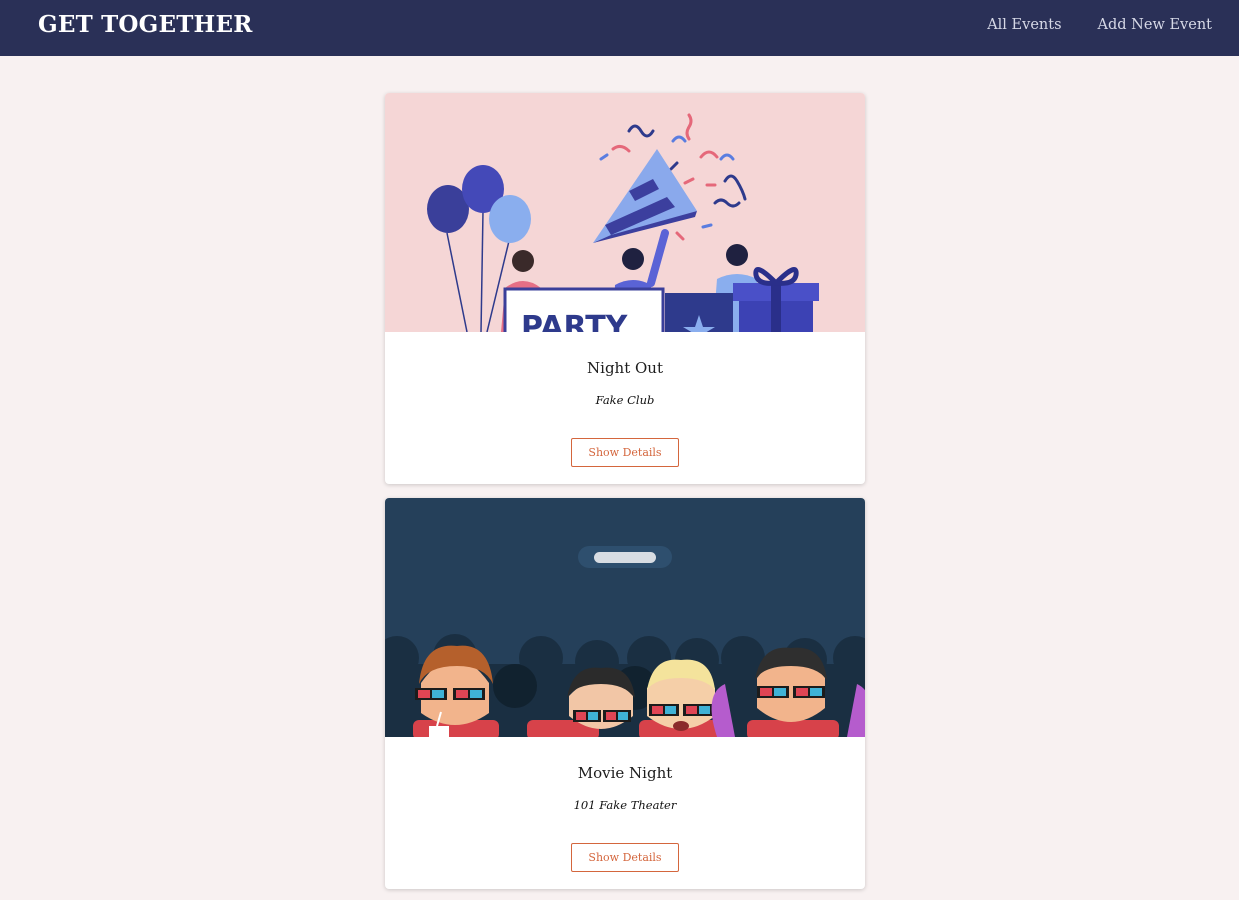 The width and height of the screenshot is (1239, 900). I want to click on event-venue: 101 Fake Theater, so click(625, 805).